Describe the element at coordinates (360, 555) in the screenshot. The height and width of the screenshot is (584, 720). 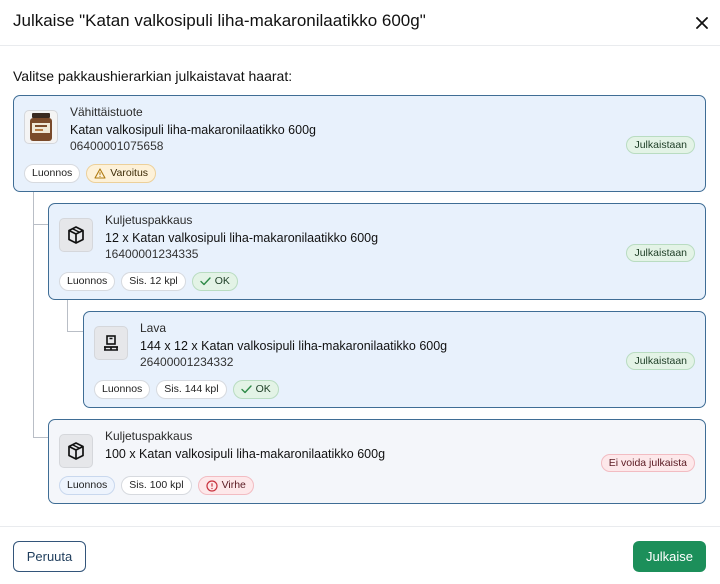
I see `dialog-footer` at that location.